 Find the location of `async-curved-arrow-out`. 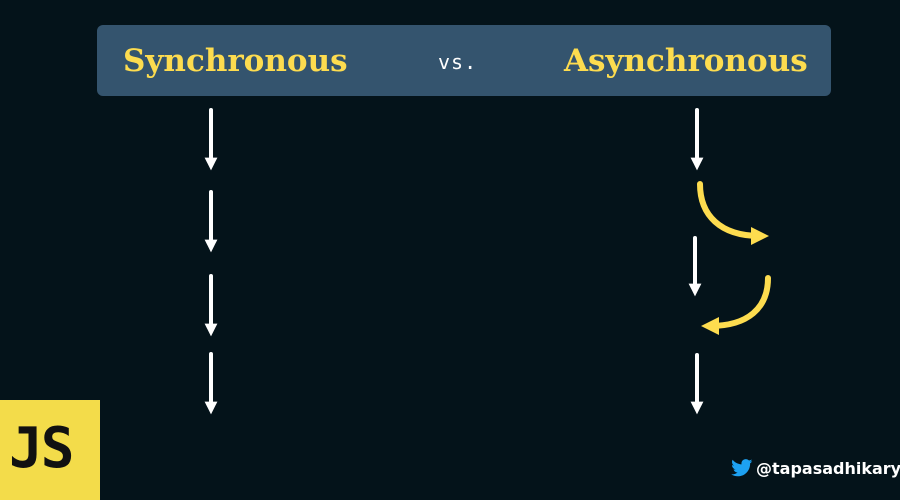

async-curved-arrow-out is located at coordinates (733, 213).